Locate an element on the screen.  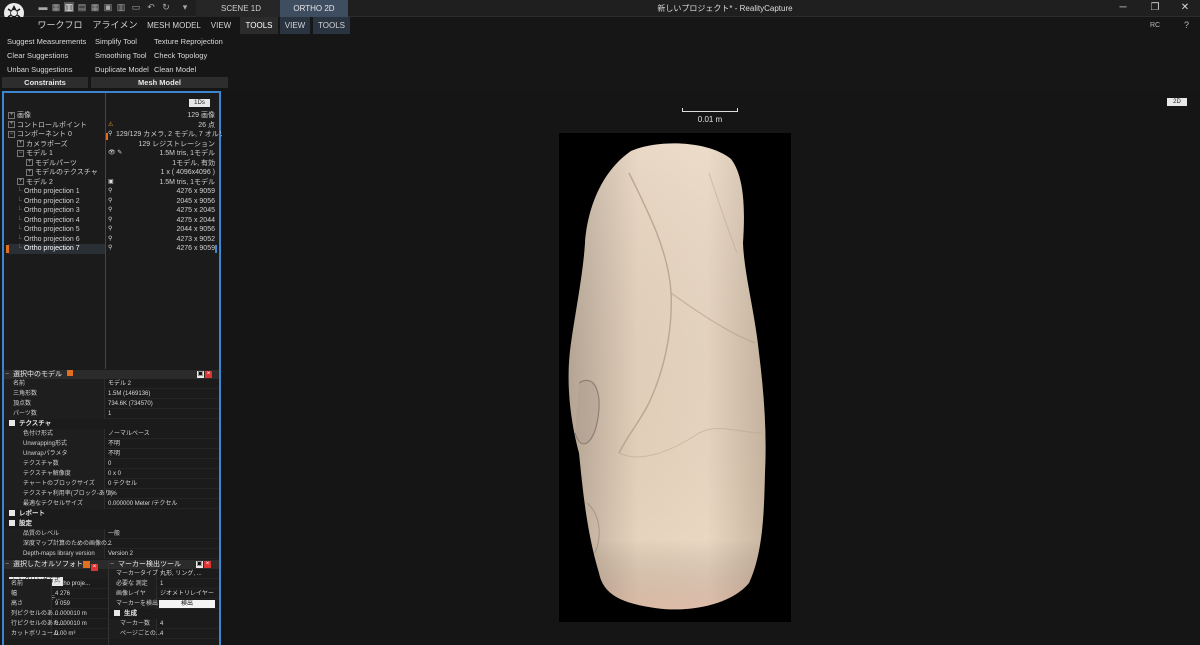
property-value: 0 x 0 is located at coordinates (159, 474).